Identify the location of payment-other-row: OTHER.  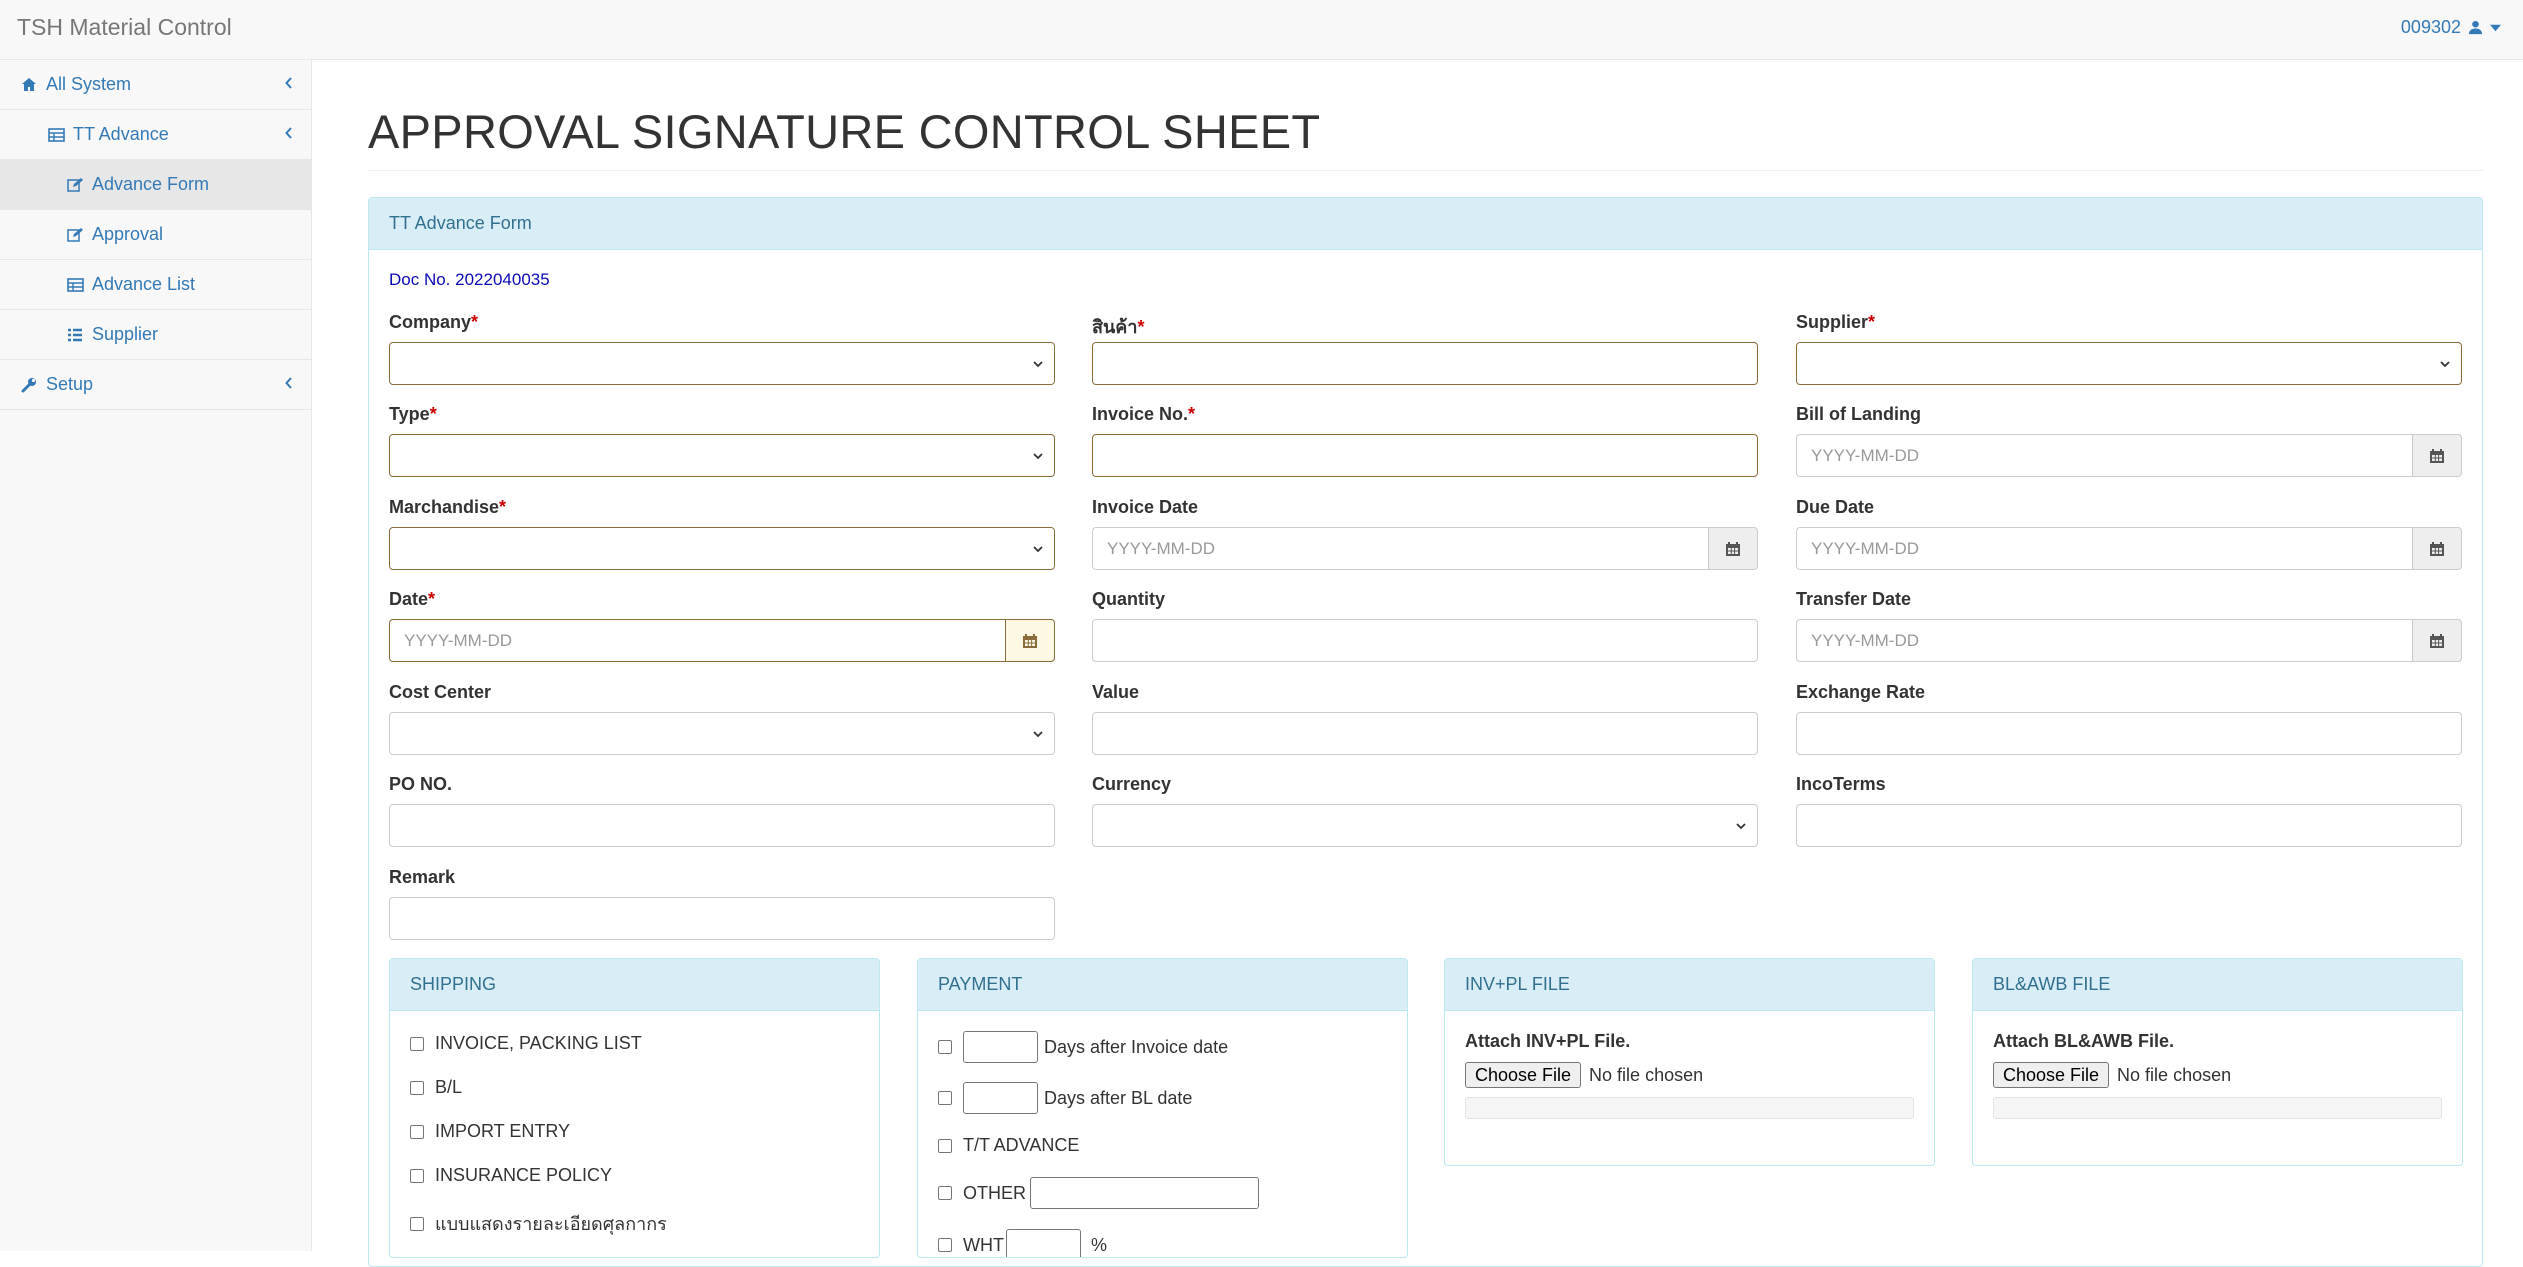
(1101, 1193).